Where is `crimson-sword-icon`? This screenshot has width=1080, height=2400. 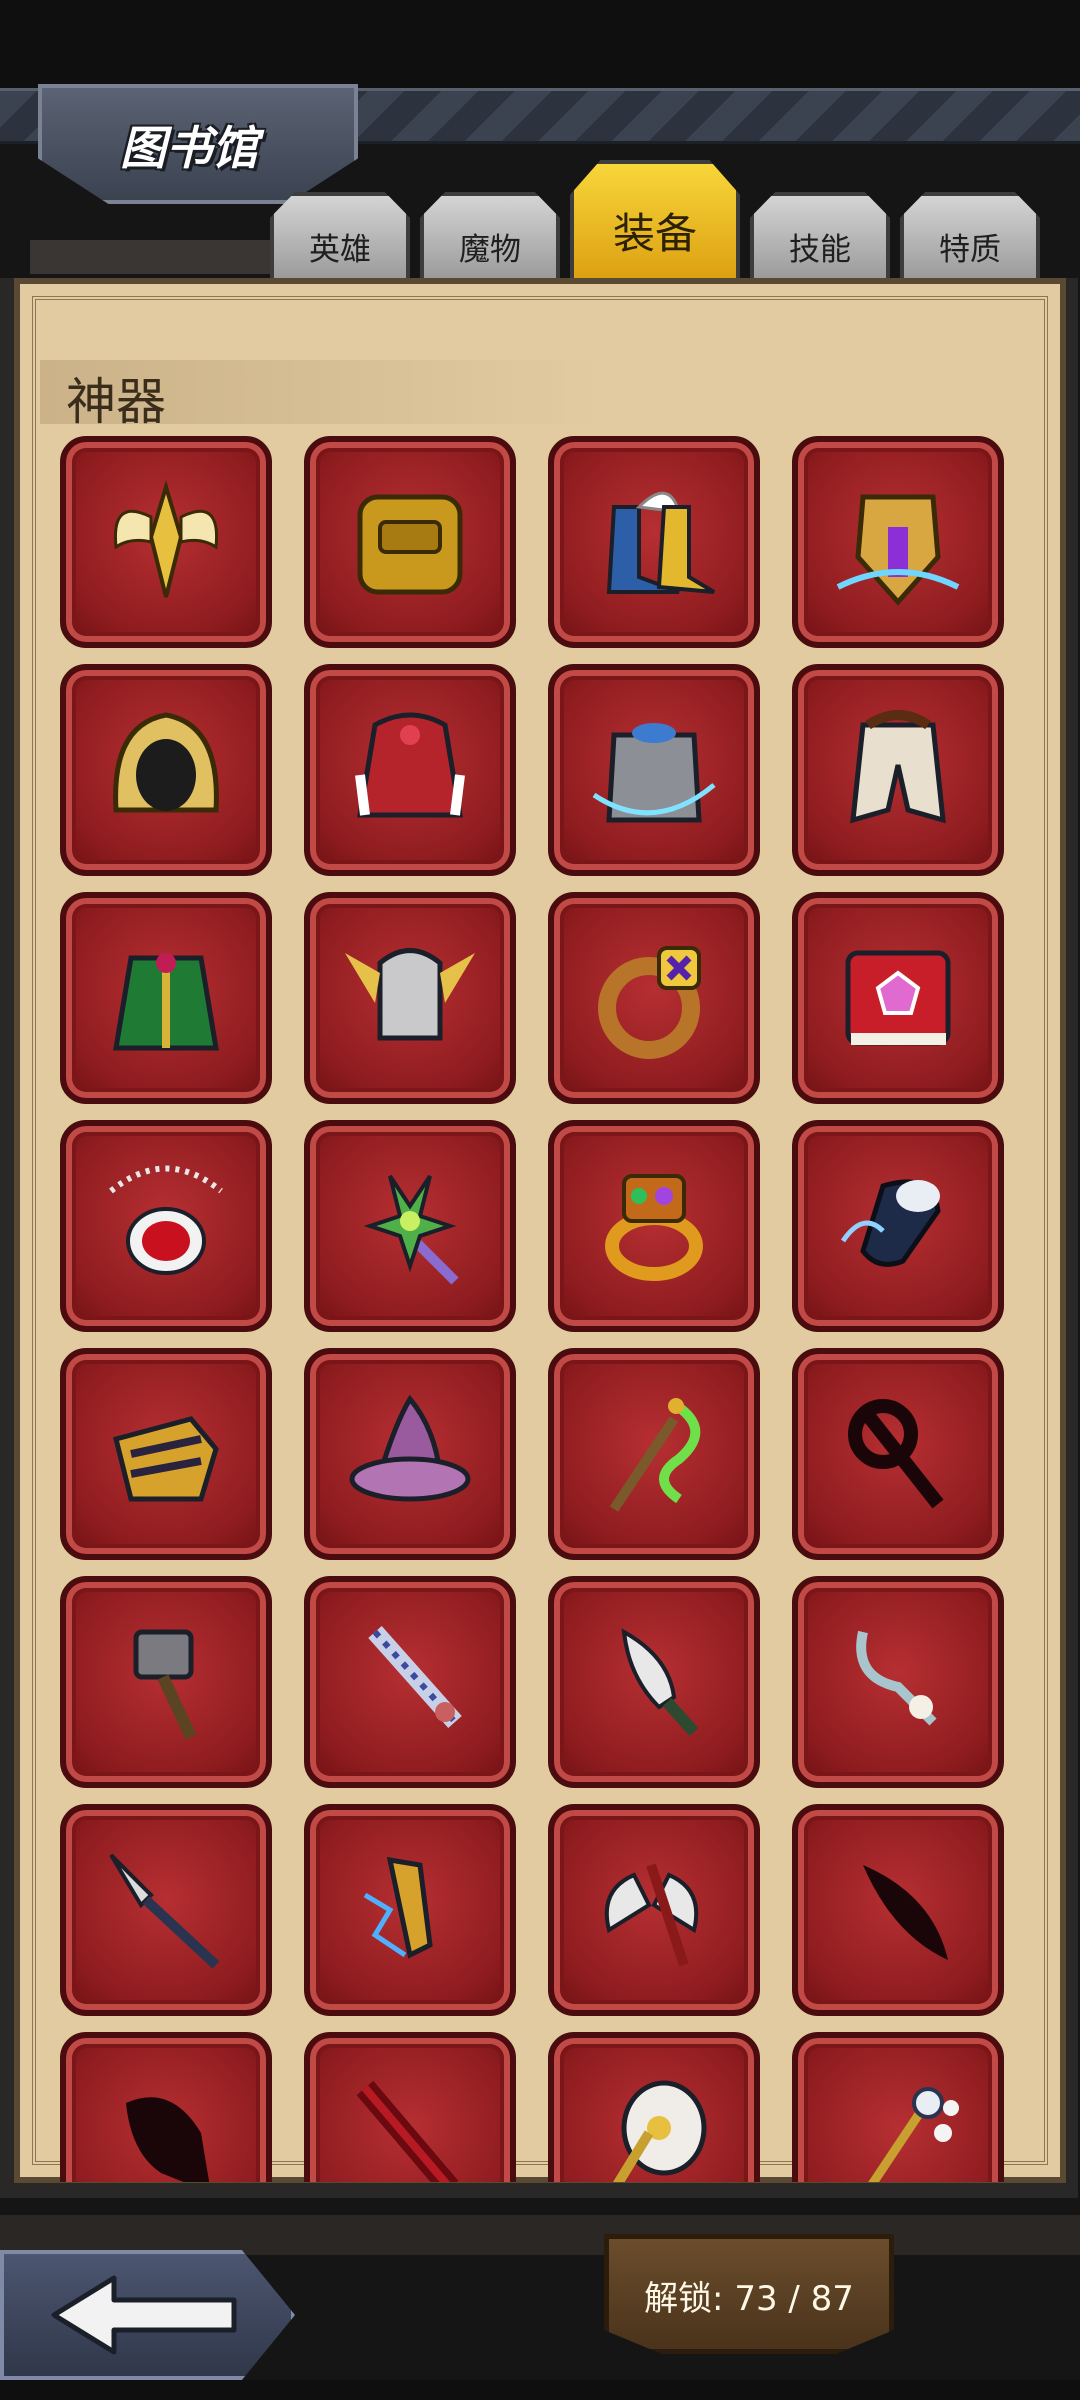 crimson-sword-icon is located at coordinates (407, 2131).